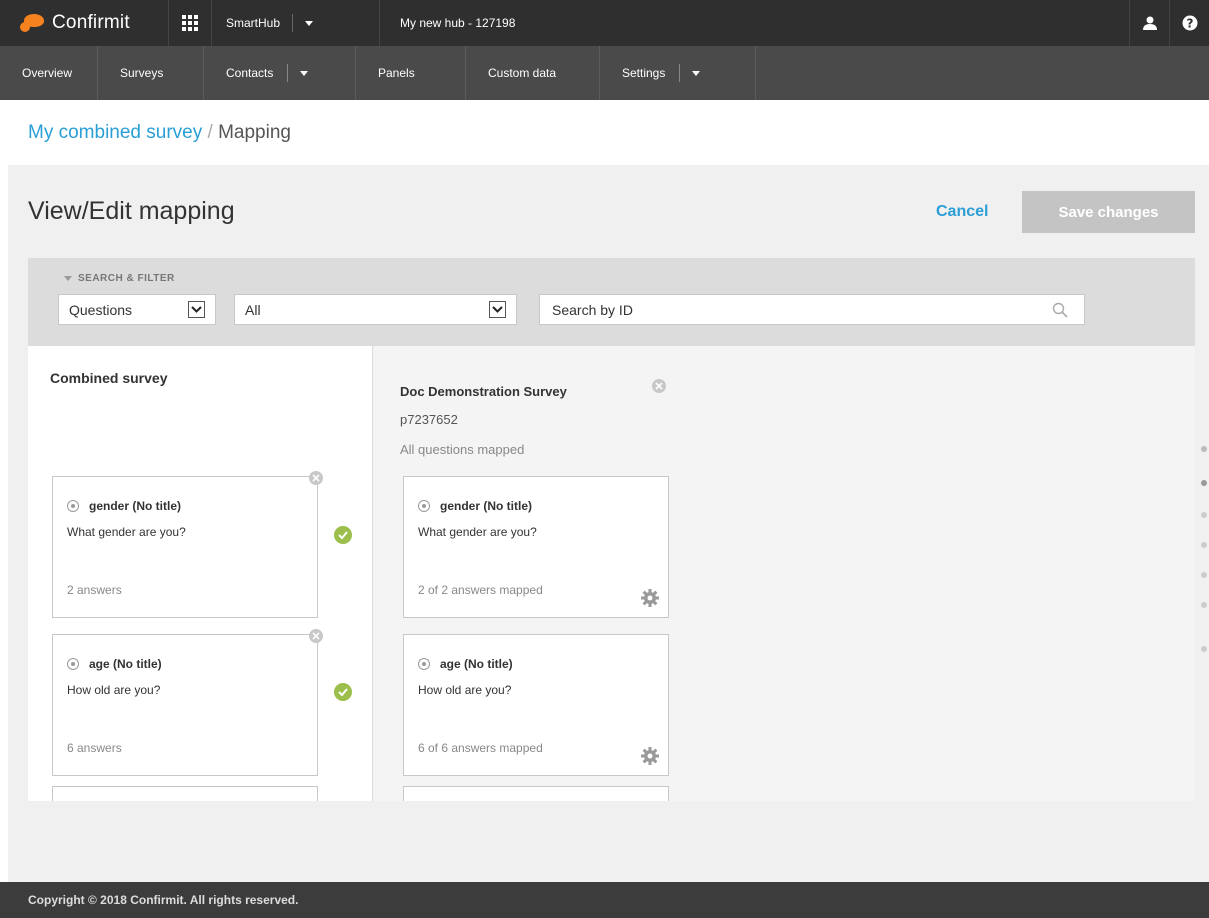 The height and width of the screenshot is (918, 1209). I want to click on nav-settings-label: Settings, so click(644, 73).